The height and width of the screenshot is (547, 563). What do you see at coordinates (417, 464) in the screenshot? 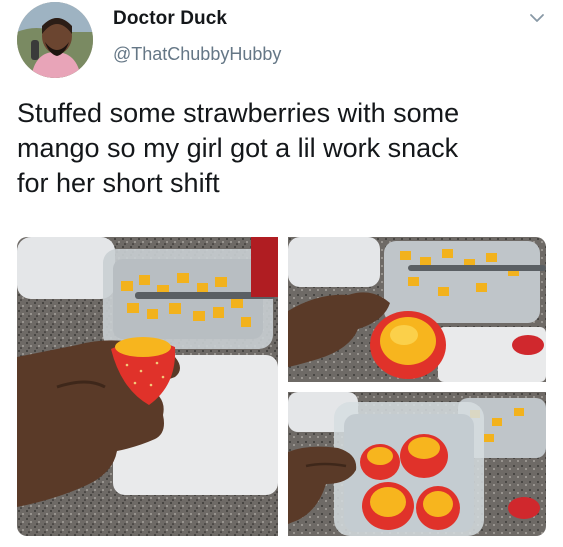
I see `photo-container-of-stuffed-strawberries` at bounding box center [417, 464].